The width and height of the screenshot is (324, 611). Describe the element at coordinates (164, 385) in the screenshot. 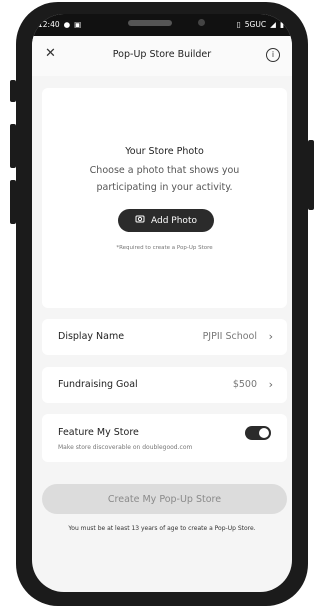

I see `fundraising-goal-row: Fundraising Goal $500 ›` at that location.